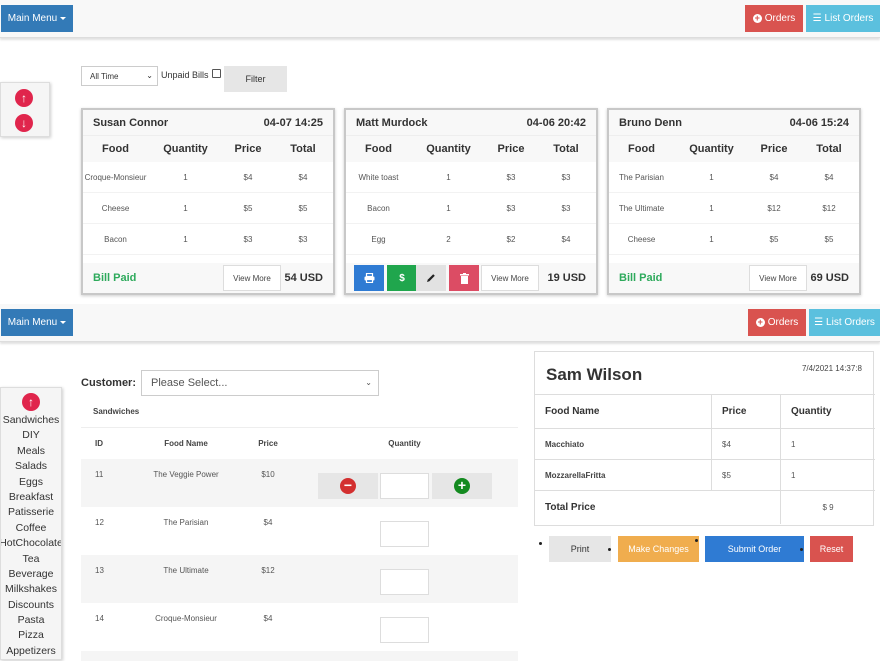 This screenshot has width=880, height=661. What do you see at coordinates (580, 549) in the screenshot?
I see `print-button: Print` at bounding box center [580, 549].